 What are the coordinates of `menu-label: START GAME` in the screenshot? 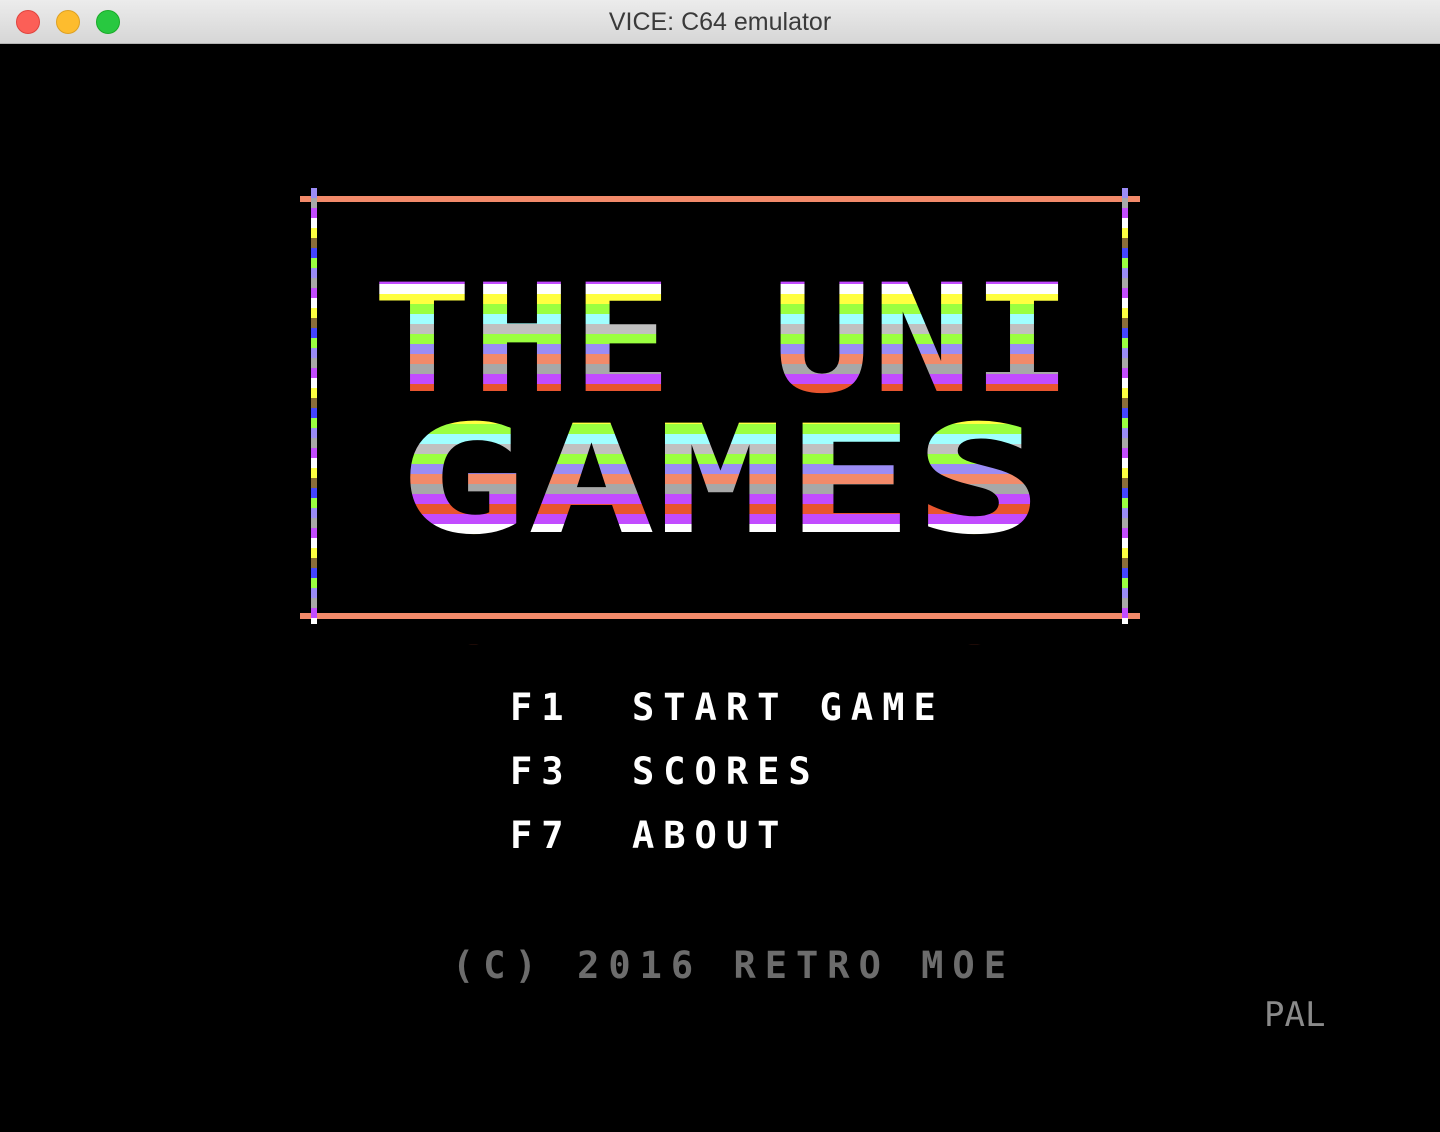 It's located at (788, 707).